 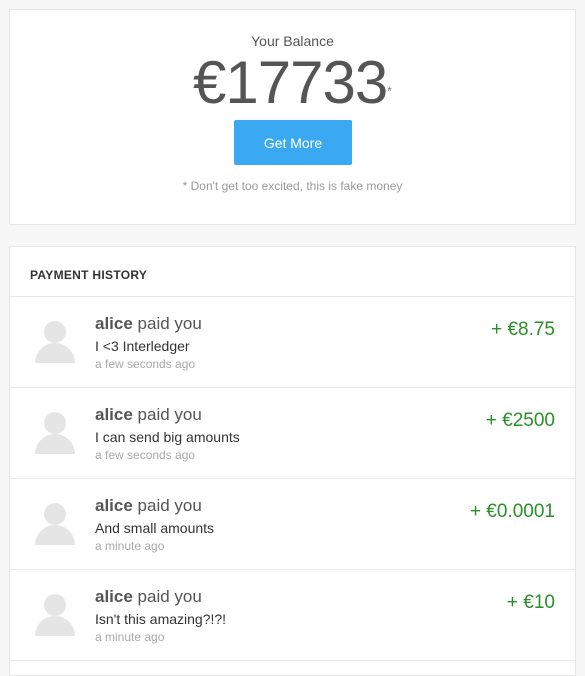 What do you see at coordinates (530, 602) in the screenshot?
I see `payment-amount: + €10` at bounding box center [530, 602].